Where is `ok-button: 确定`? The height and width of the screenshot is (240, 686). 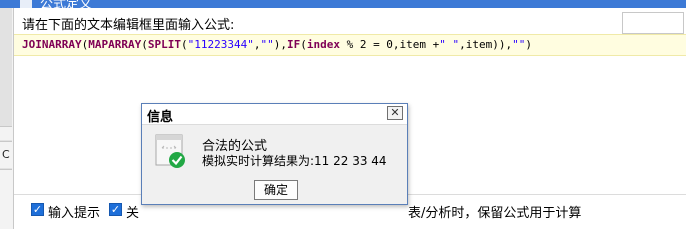 ok-button: 确定 is located at coordinates (276, 190).